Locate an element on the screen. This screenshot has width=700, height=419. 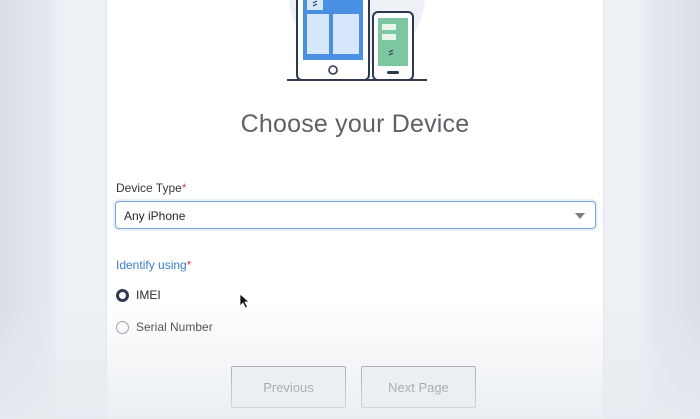
identify-using-label-text: Identify using is located at coordinates (151, 265).